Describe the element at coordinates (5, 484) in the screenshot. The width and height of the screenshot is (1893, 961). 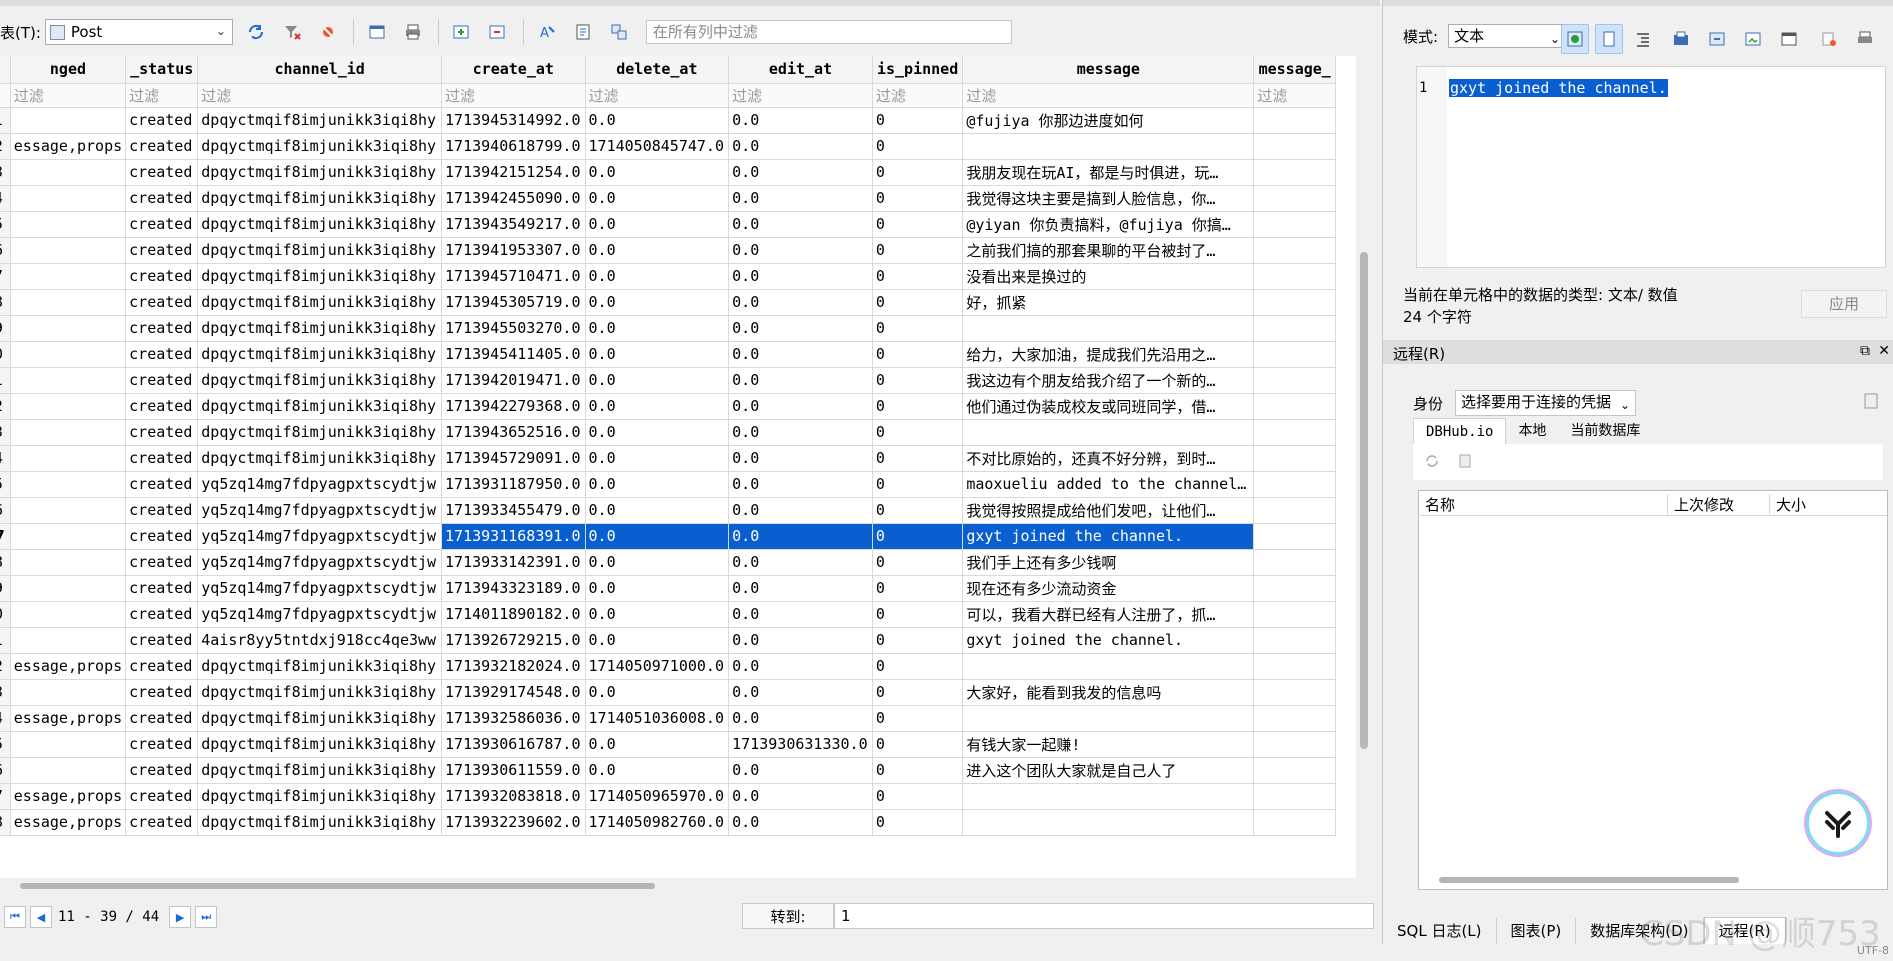
I see `row-number: 25` at that location.